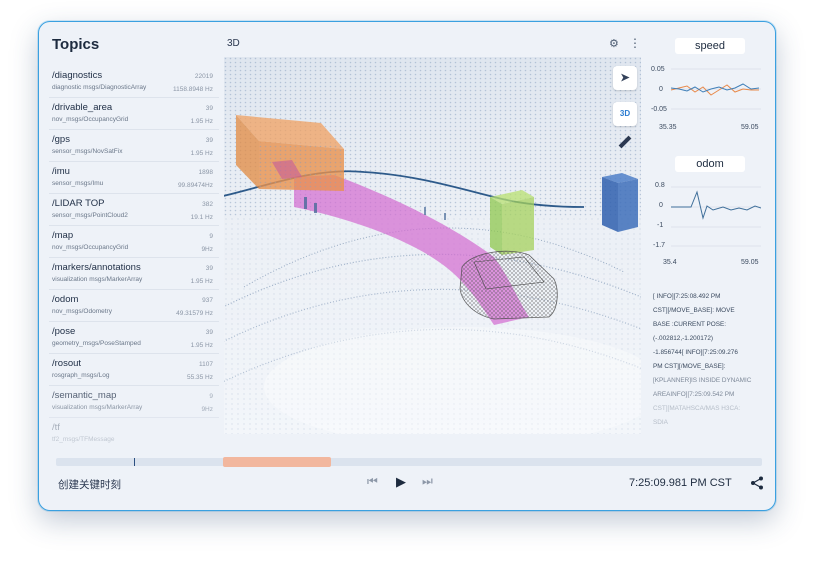 This screenshot has width=816, height=569. I want to click on view-mode-button: 3D, so click(625, 114).